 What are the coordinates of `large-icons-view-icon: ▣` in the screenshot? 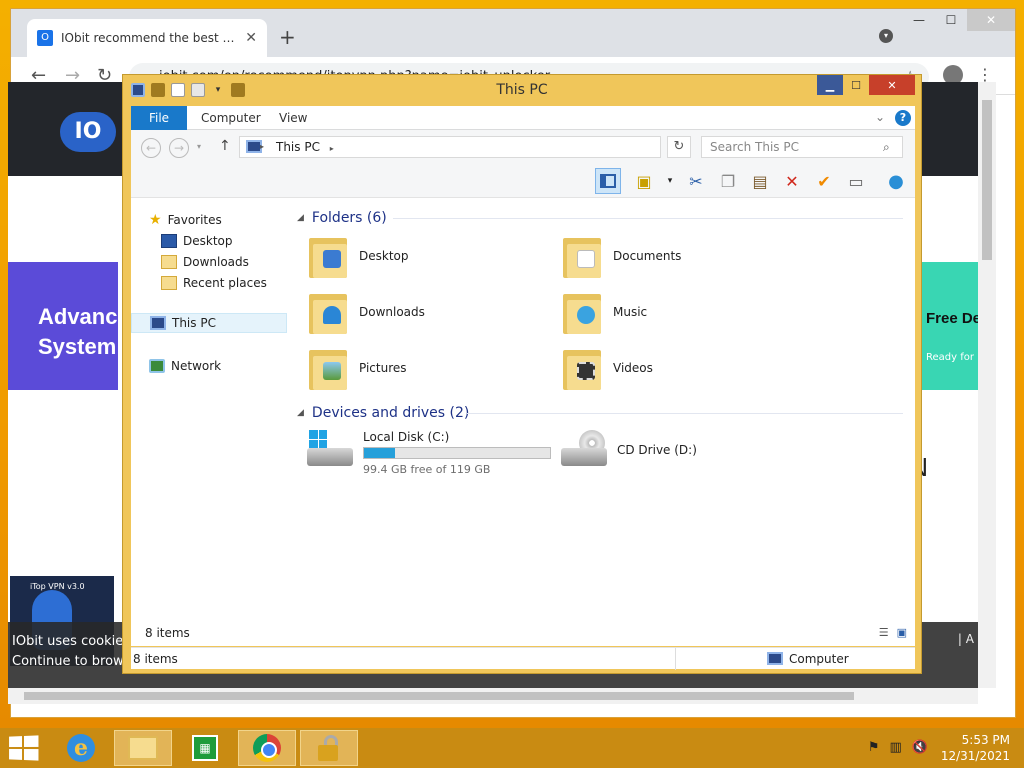 It's located at (902, 632).